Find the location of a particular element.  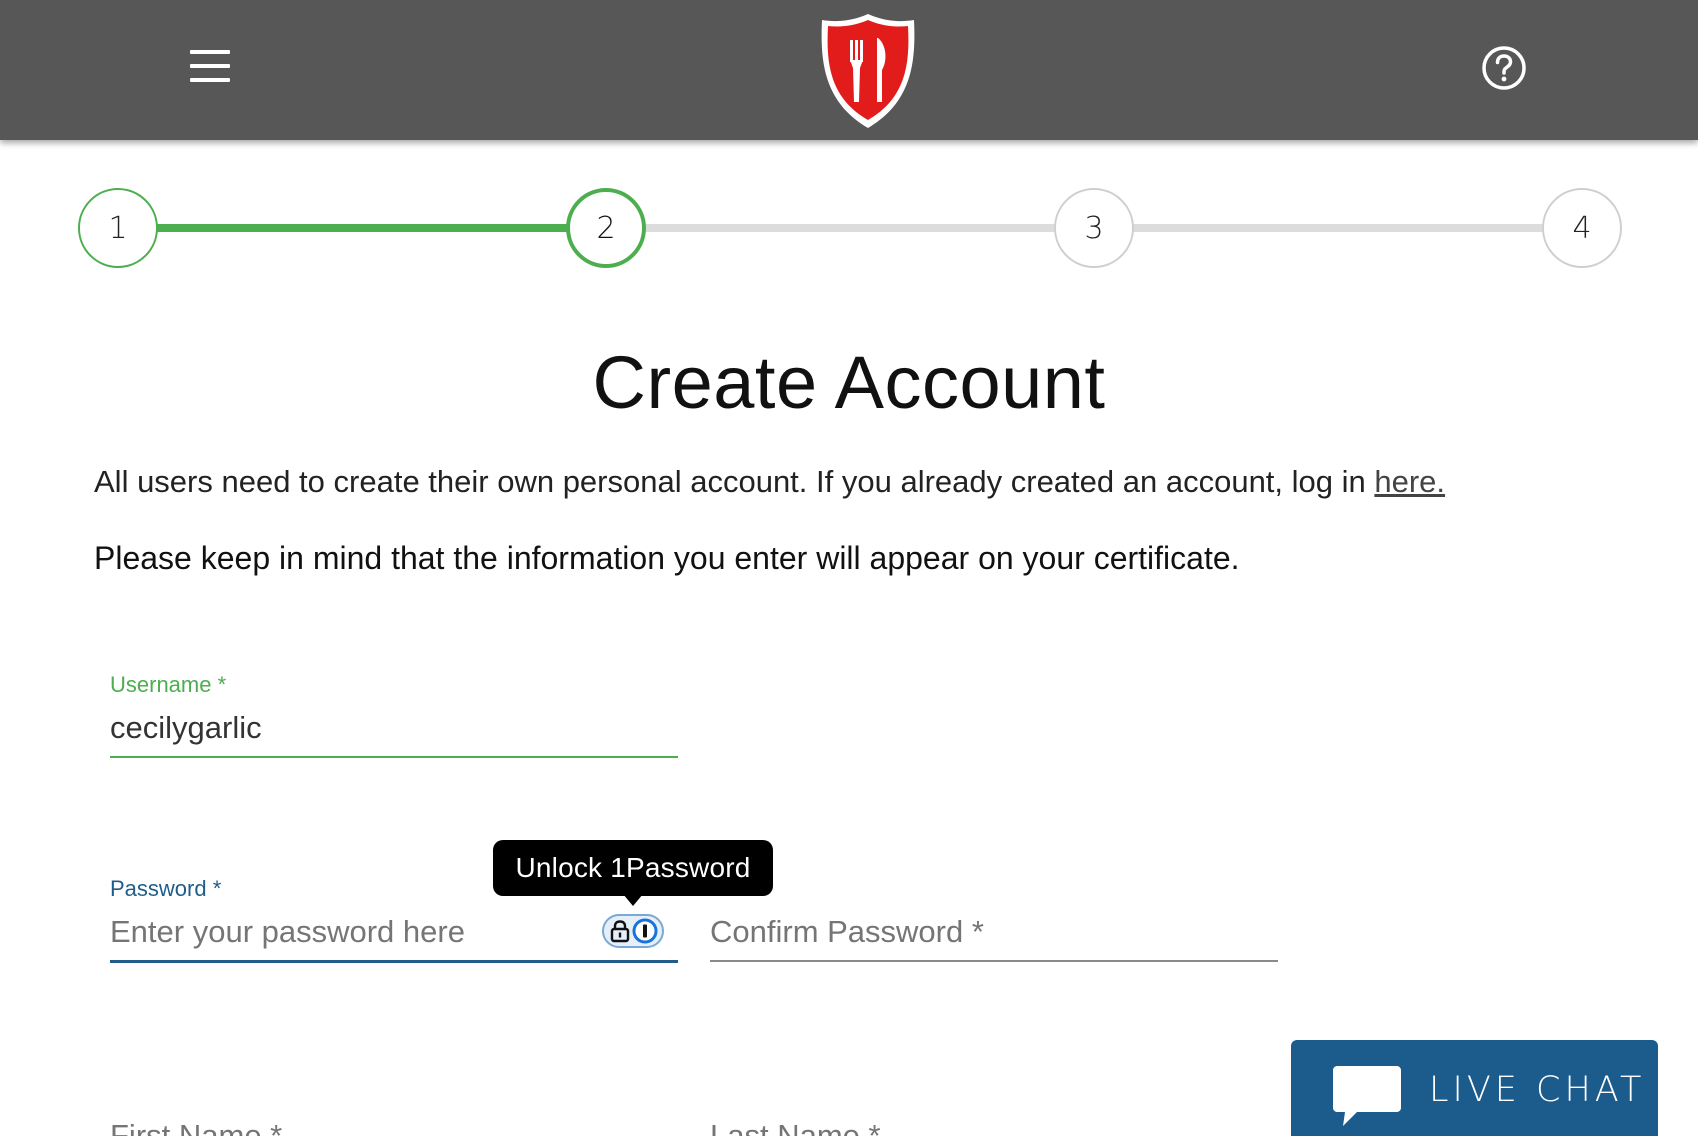

confirm-password-field is located at coordinates (994, 937).